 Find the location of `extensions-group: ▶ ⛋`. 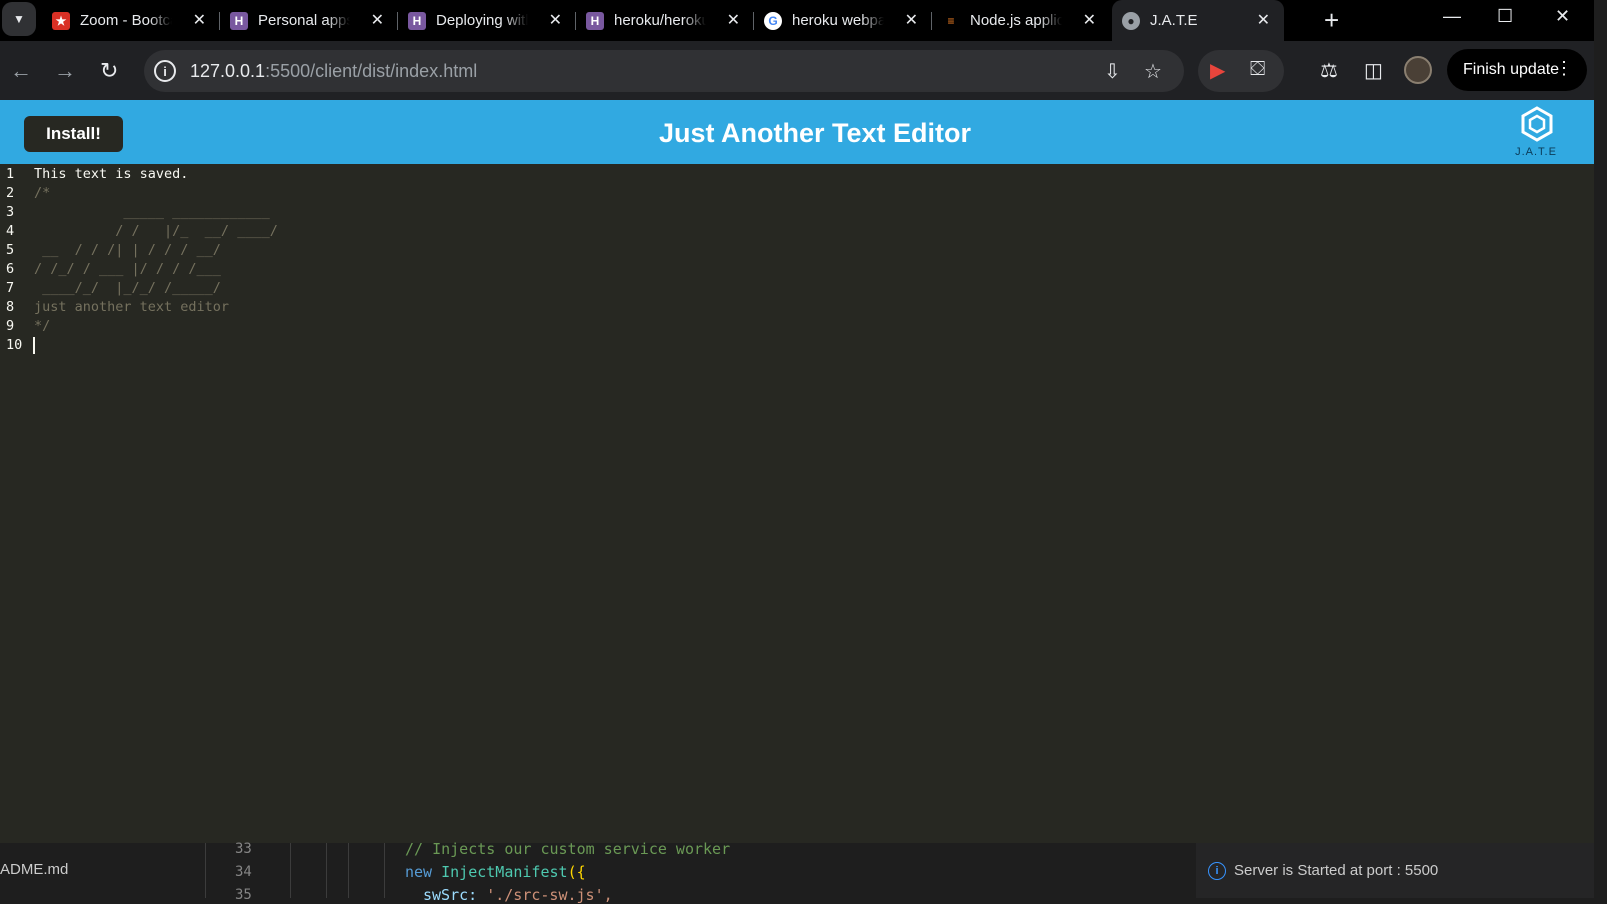

extensions-group: ▶ ⛋ is located at coordinates (1241, 71).